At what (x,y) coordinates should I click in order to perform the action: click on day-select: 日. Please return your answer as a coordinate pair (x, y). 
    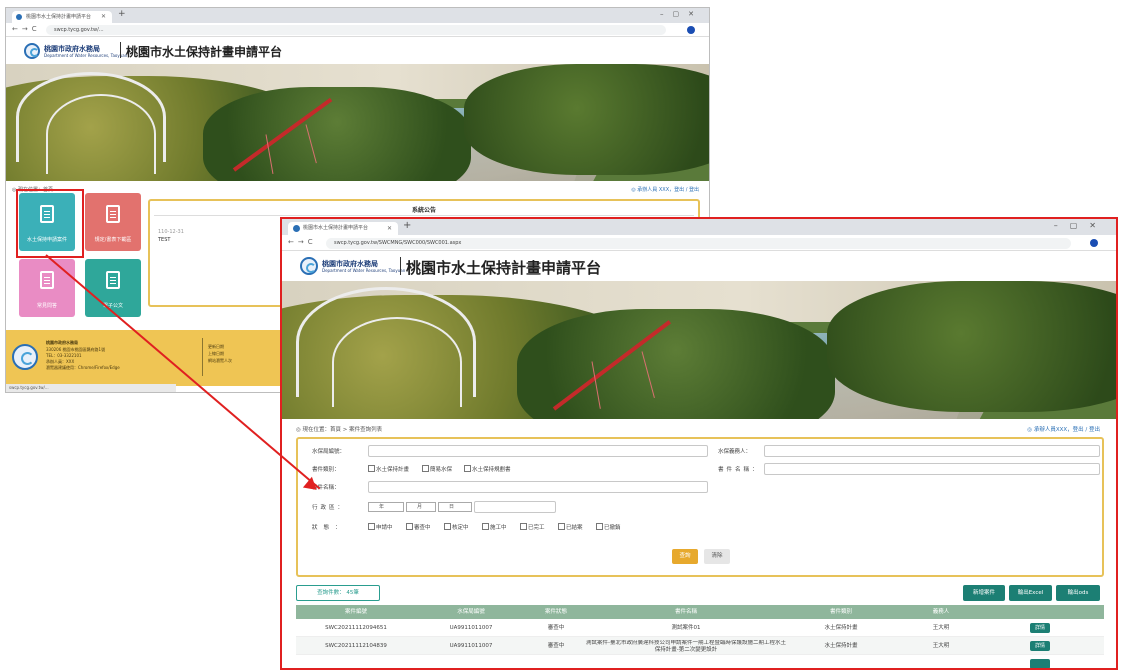
    Looking at the image, I should click on (455, 507).